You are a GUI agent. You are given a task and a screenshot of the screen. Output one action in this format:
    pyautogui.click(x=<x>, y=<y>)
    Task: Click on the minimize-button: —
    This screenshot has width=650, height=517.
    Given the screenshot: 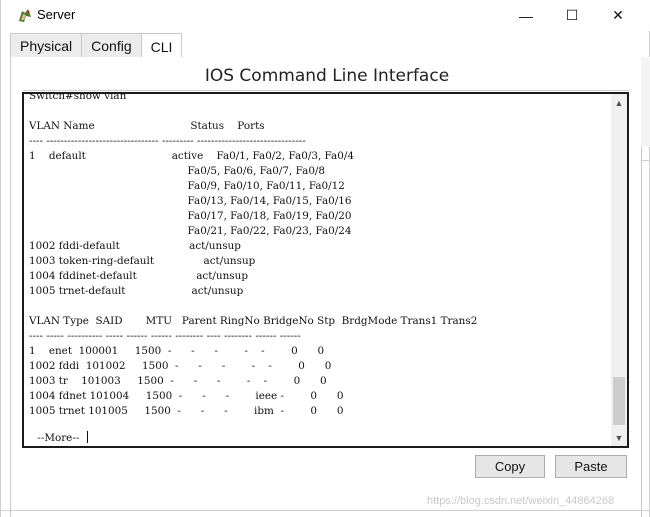 What is the action you would take?
    pyautogui.click(x=526, y=15)
    